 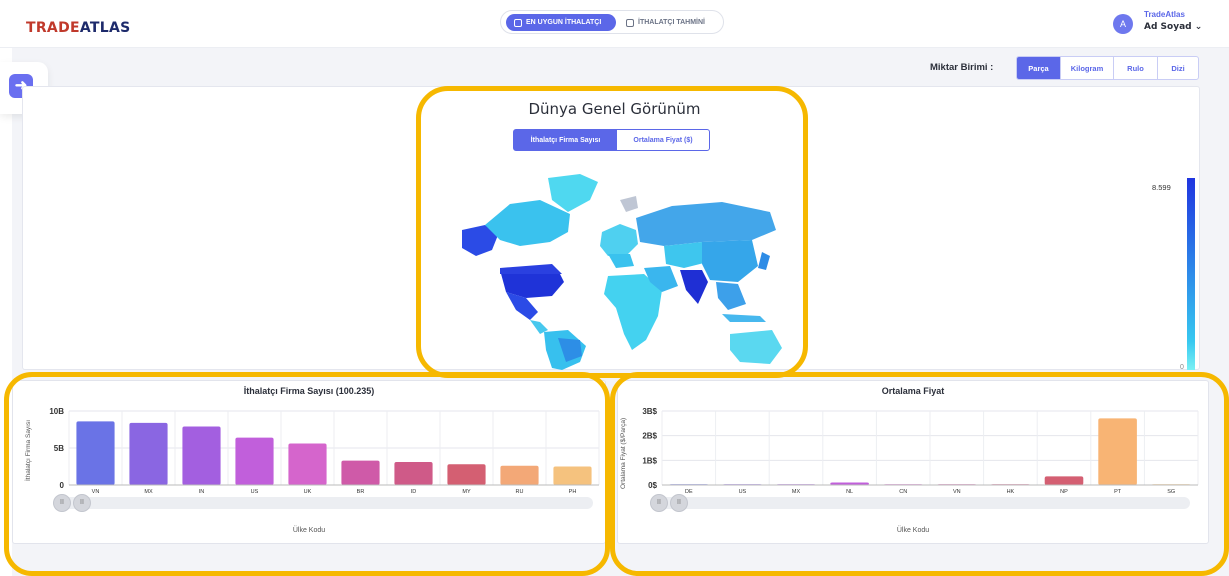 I want to click on unit-option-kilogram: Kilogram, so click(x=1087, y=68).